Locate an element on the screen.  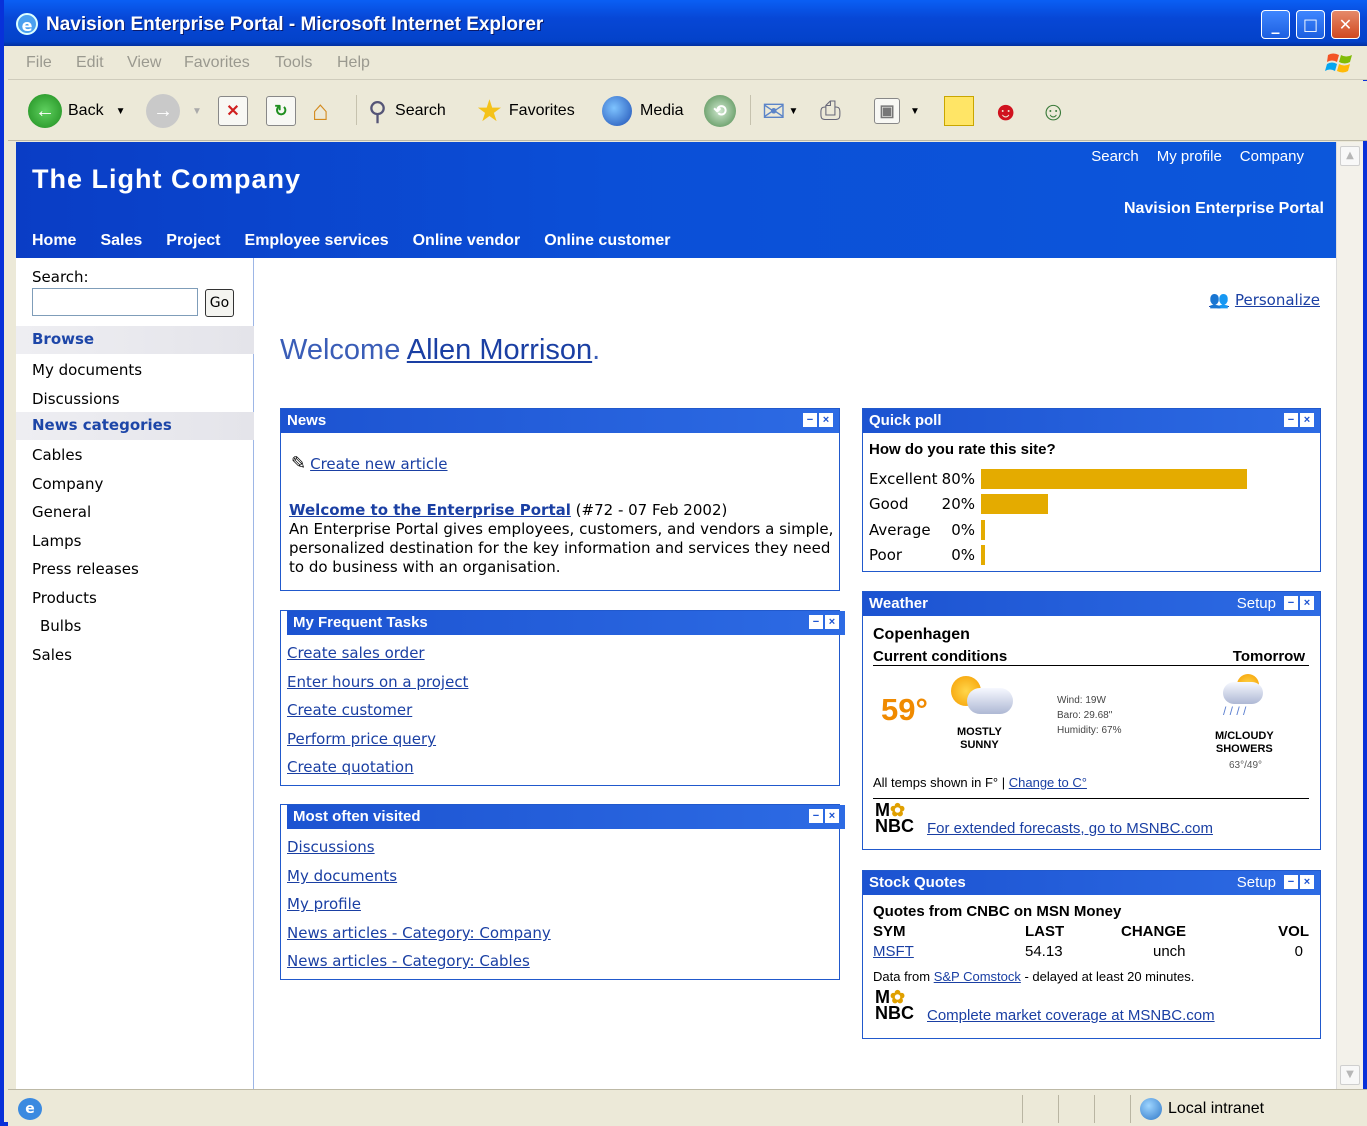
stop-button: ✕ is located at coordinates (233, 111).